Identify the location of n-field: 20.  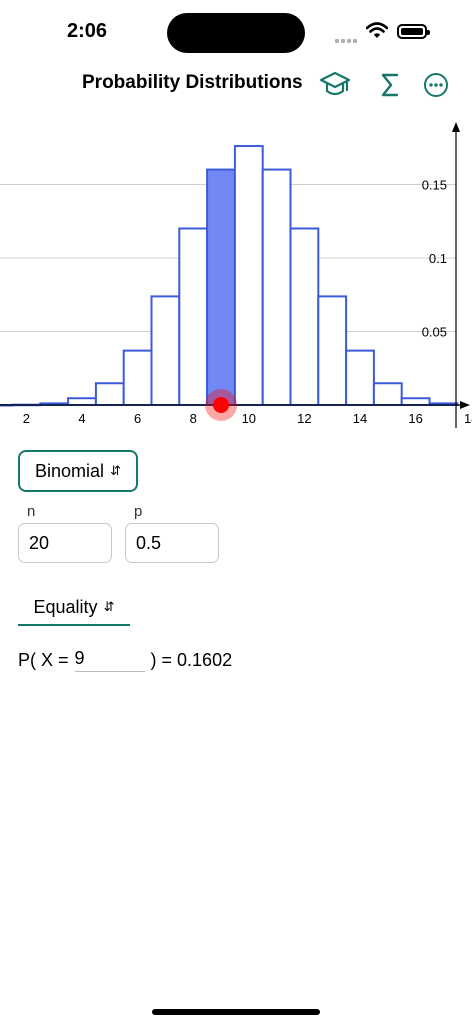
(65, 543).